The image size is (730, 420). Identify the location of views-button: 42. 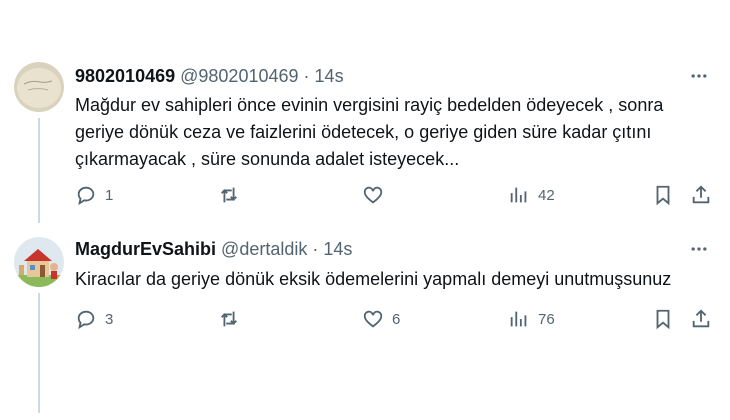
(531, 195).